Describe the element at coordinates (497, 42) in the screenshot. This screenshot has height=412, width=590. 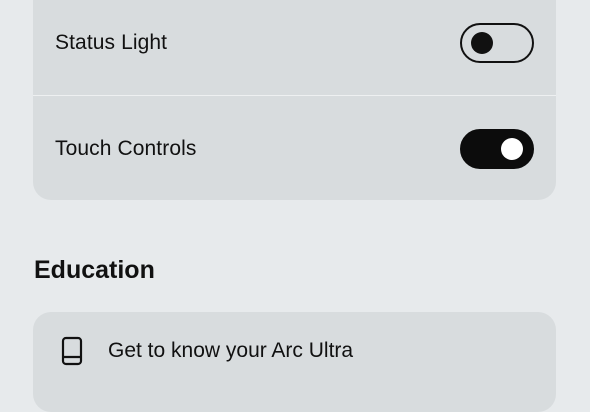
I see `status-light-toggle` at that location.